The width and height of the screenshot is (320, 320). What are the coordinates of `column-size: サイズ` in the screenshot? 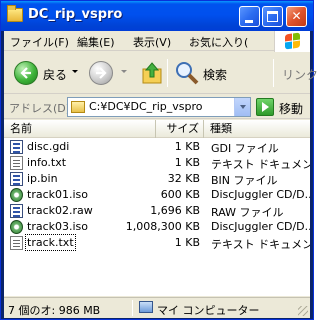 It's located at (180, 129).